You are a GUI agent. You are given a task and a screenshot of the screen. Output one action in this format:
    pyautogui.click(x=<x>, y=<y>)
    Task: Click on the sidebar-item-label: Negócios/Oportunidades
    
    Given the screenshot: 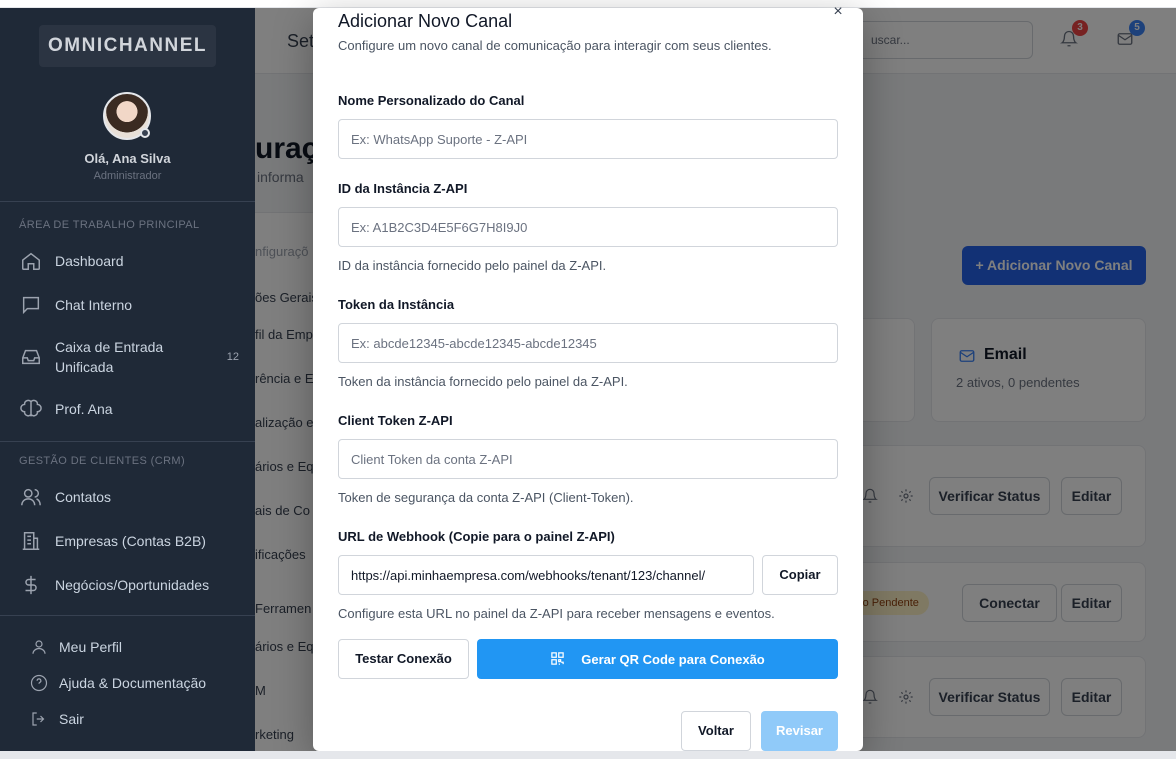 What is the action you would take?
    pyautogui.click(x=132, y=585)
    